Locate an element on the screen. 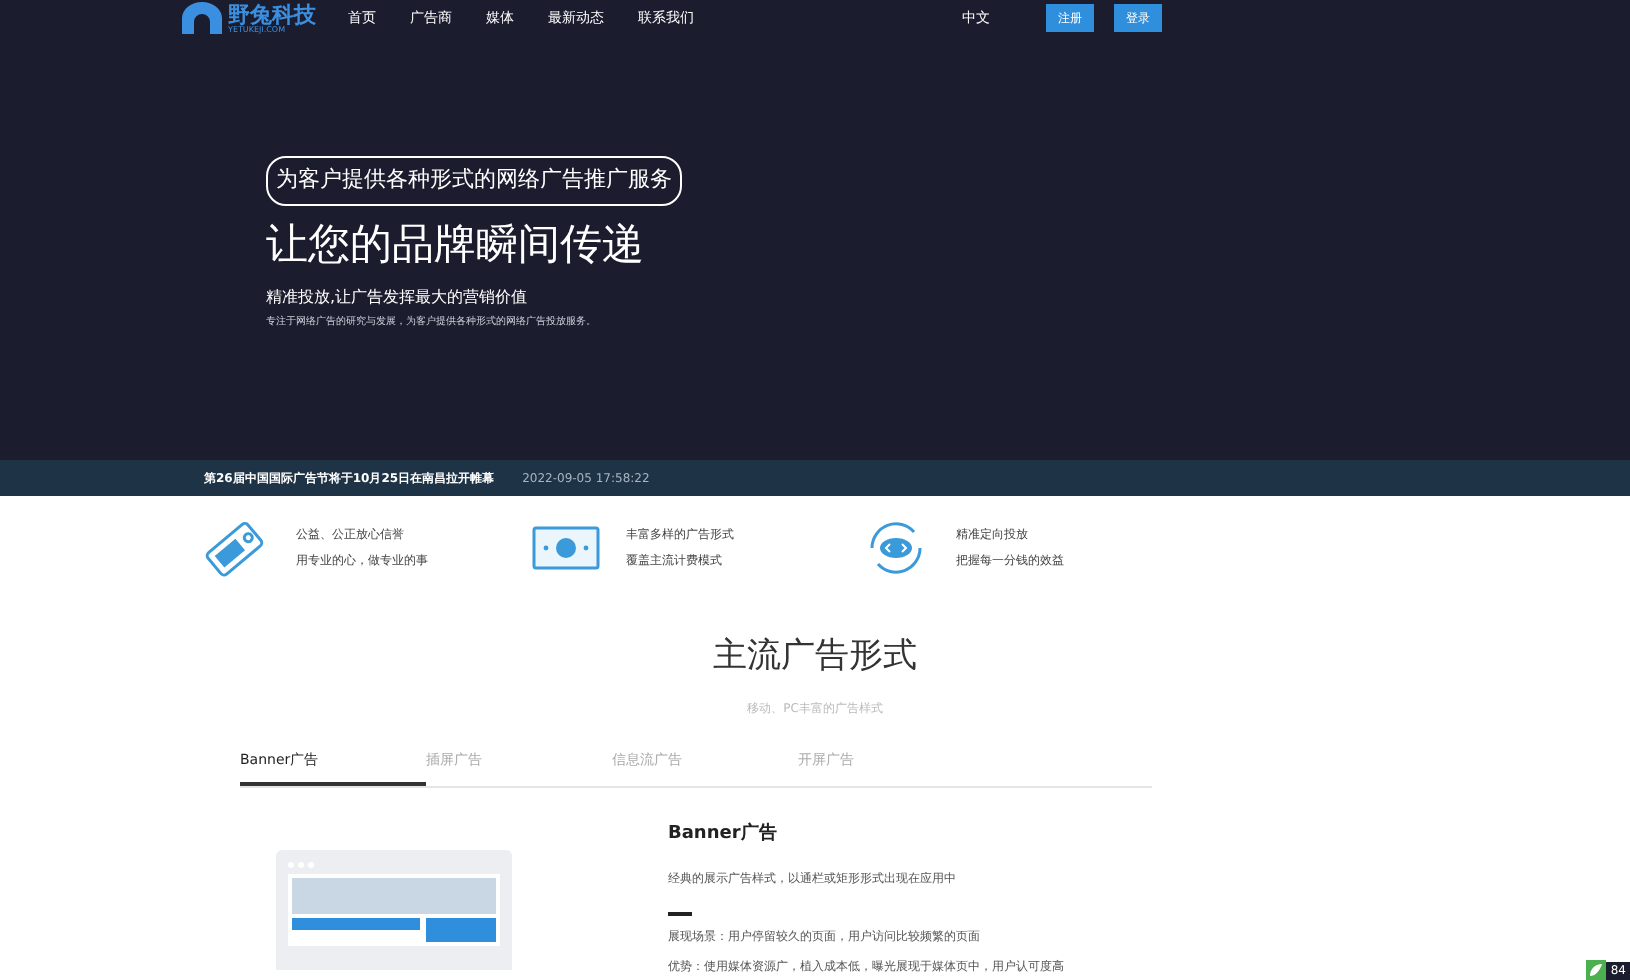  logo-icon is located at coordinates (202, 18).